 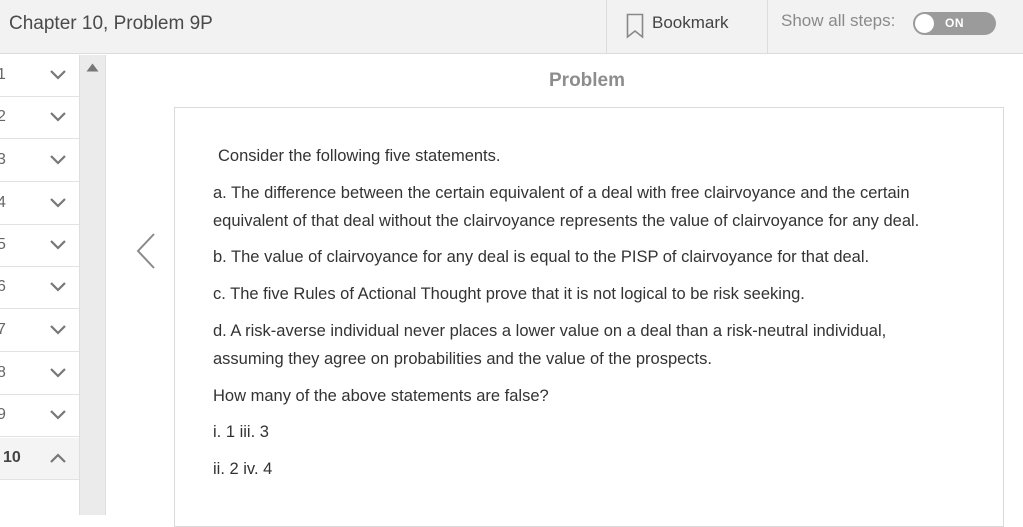 What do you see at coordinates (92, 285) in the screenshot?
I see `sidebar-scrollbar` at bounding box center [92, 285].